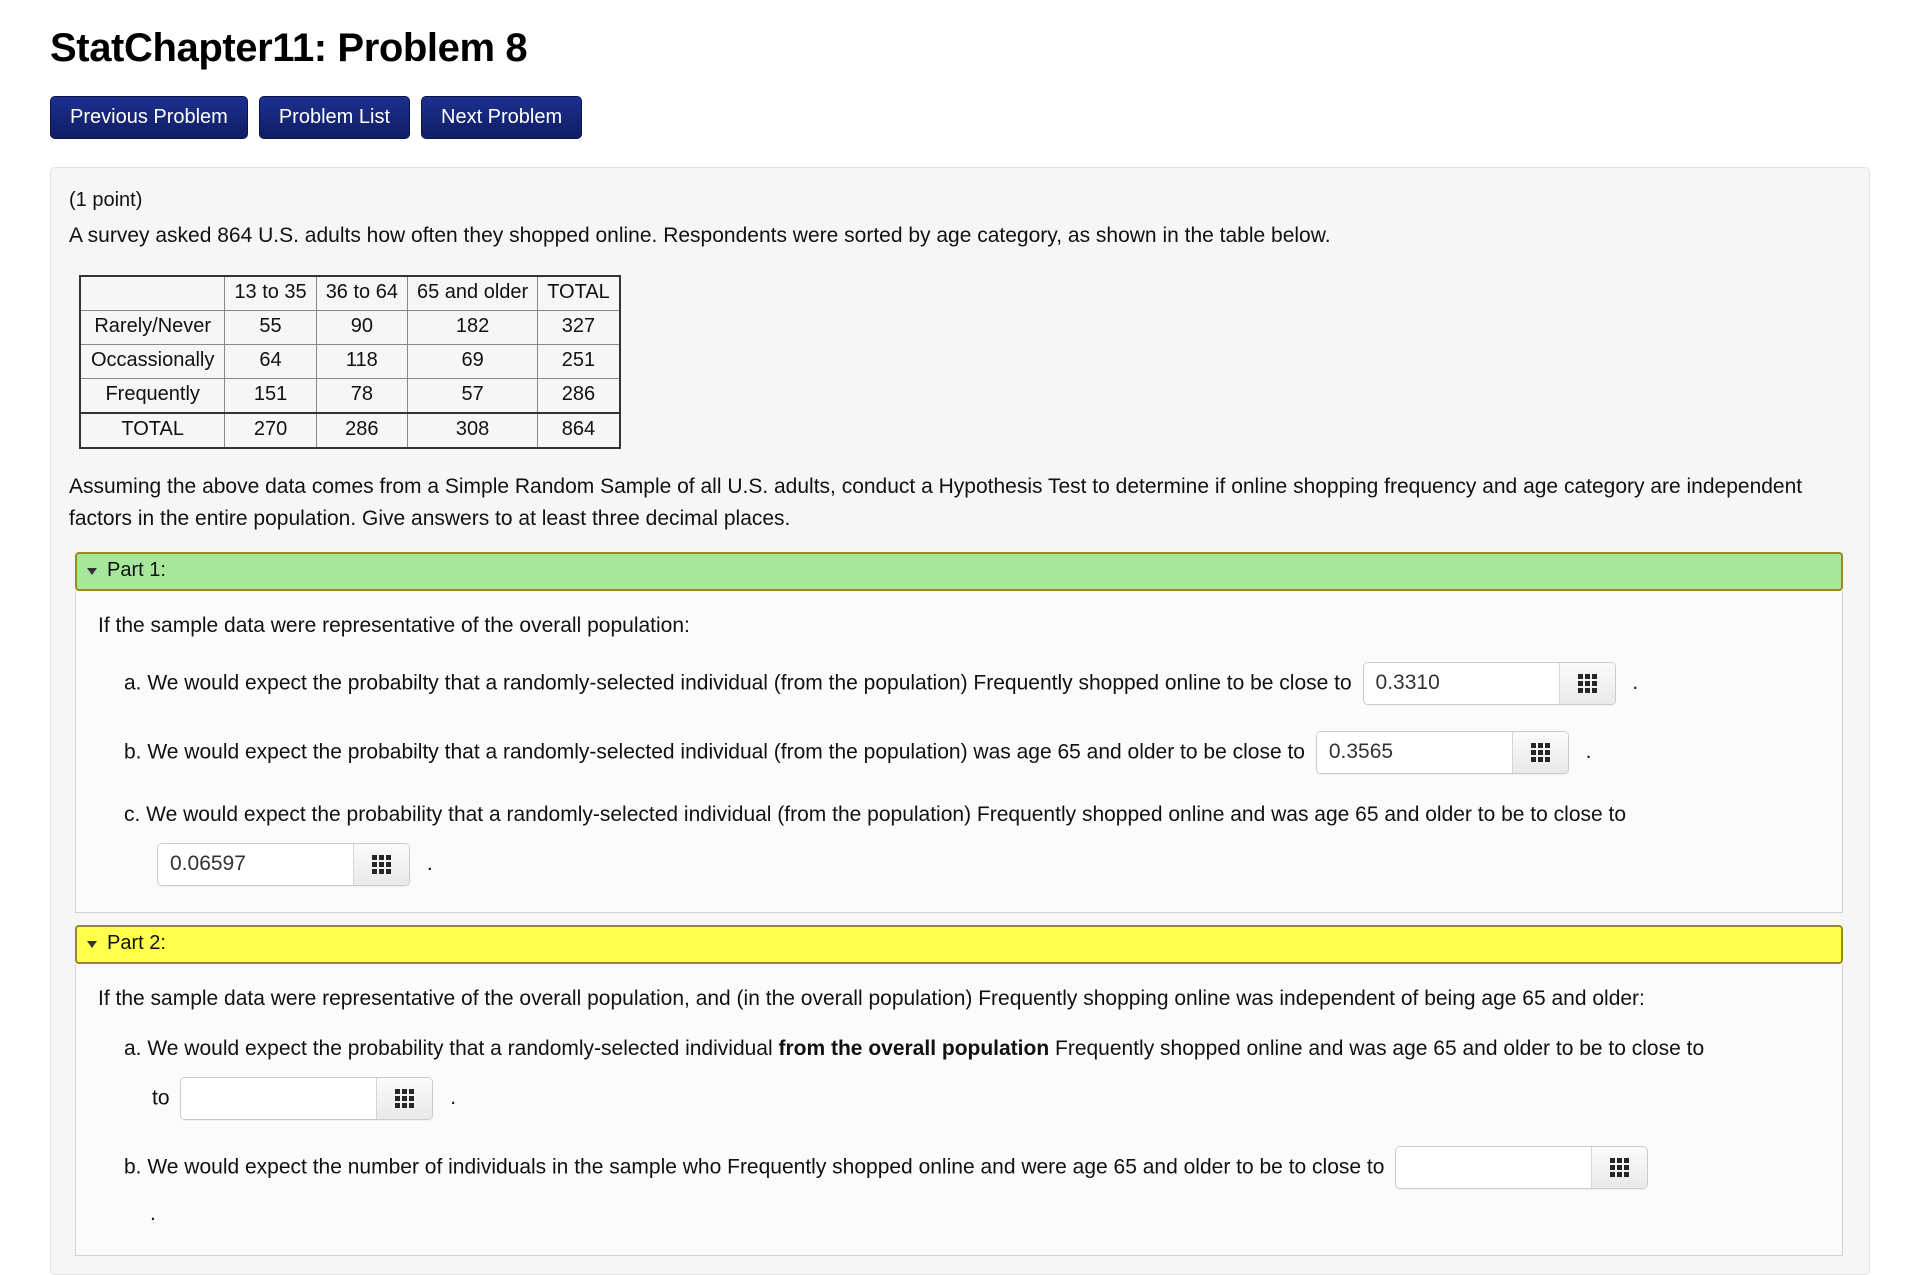 Image resolution: width=1920 pixels, height=1275 pixels. What do you see at coordinates (472, 396) in the screenshot?
I see `cell-frequently-65-plus: 57` at bounding box center [472, 396].